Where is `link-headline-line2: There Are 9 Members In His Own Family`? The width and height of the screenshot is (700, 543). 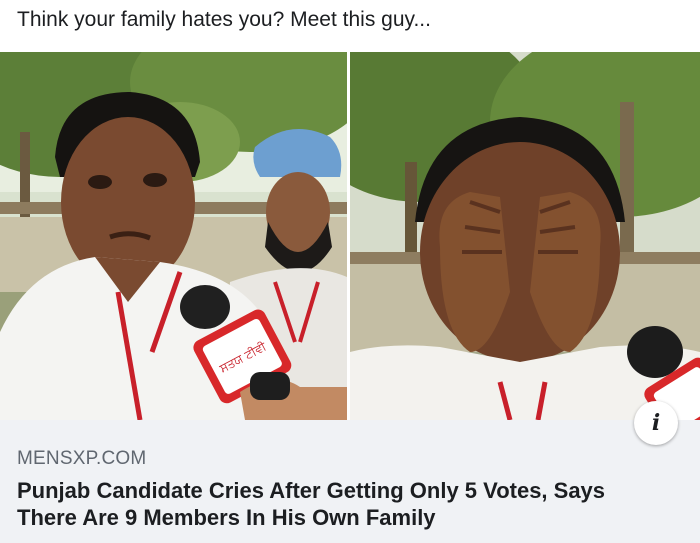 link-headline-line2: There Are 9 Members In His Own Family is located at coordinates (226, 517).